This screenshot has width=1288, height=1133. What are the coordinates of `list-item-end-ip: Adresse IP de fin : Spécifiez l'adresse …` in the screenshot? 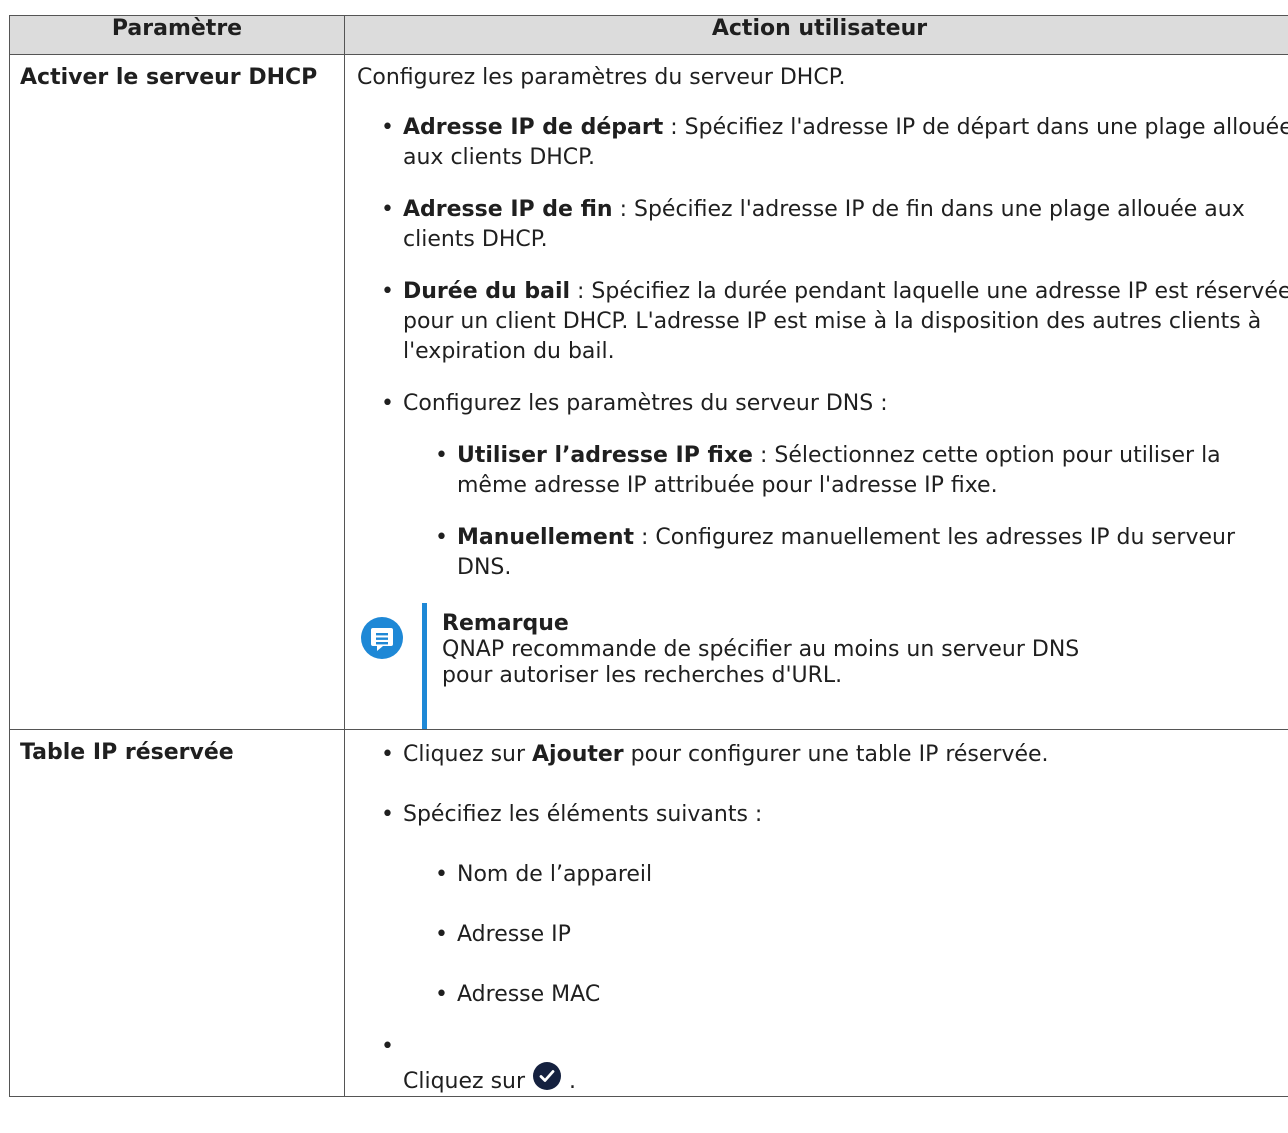 It's located at (822, 225).